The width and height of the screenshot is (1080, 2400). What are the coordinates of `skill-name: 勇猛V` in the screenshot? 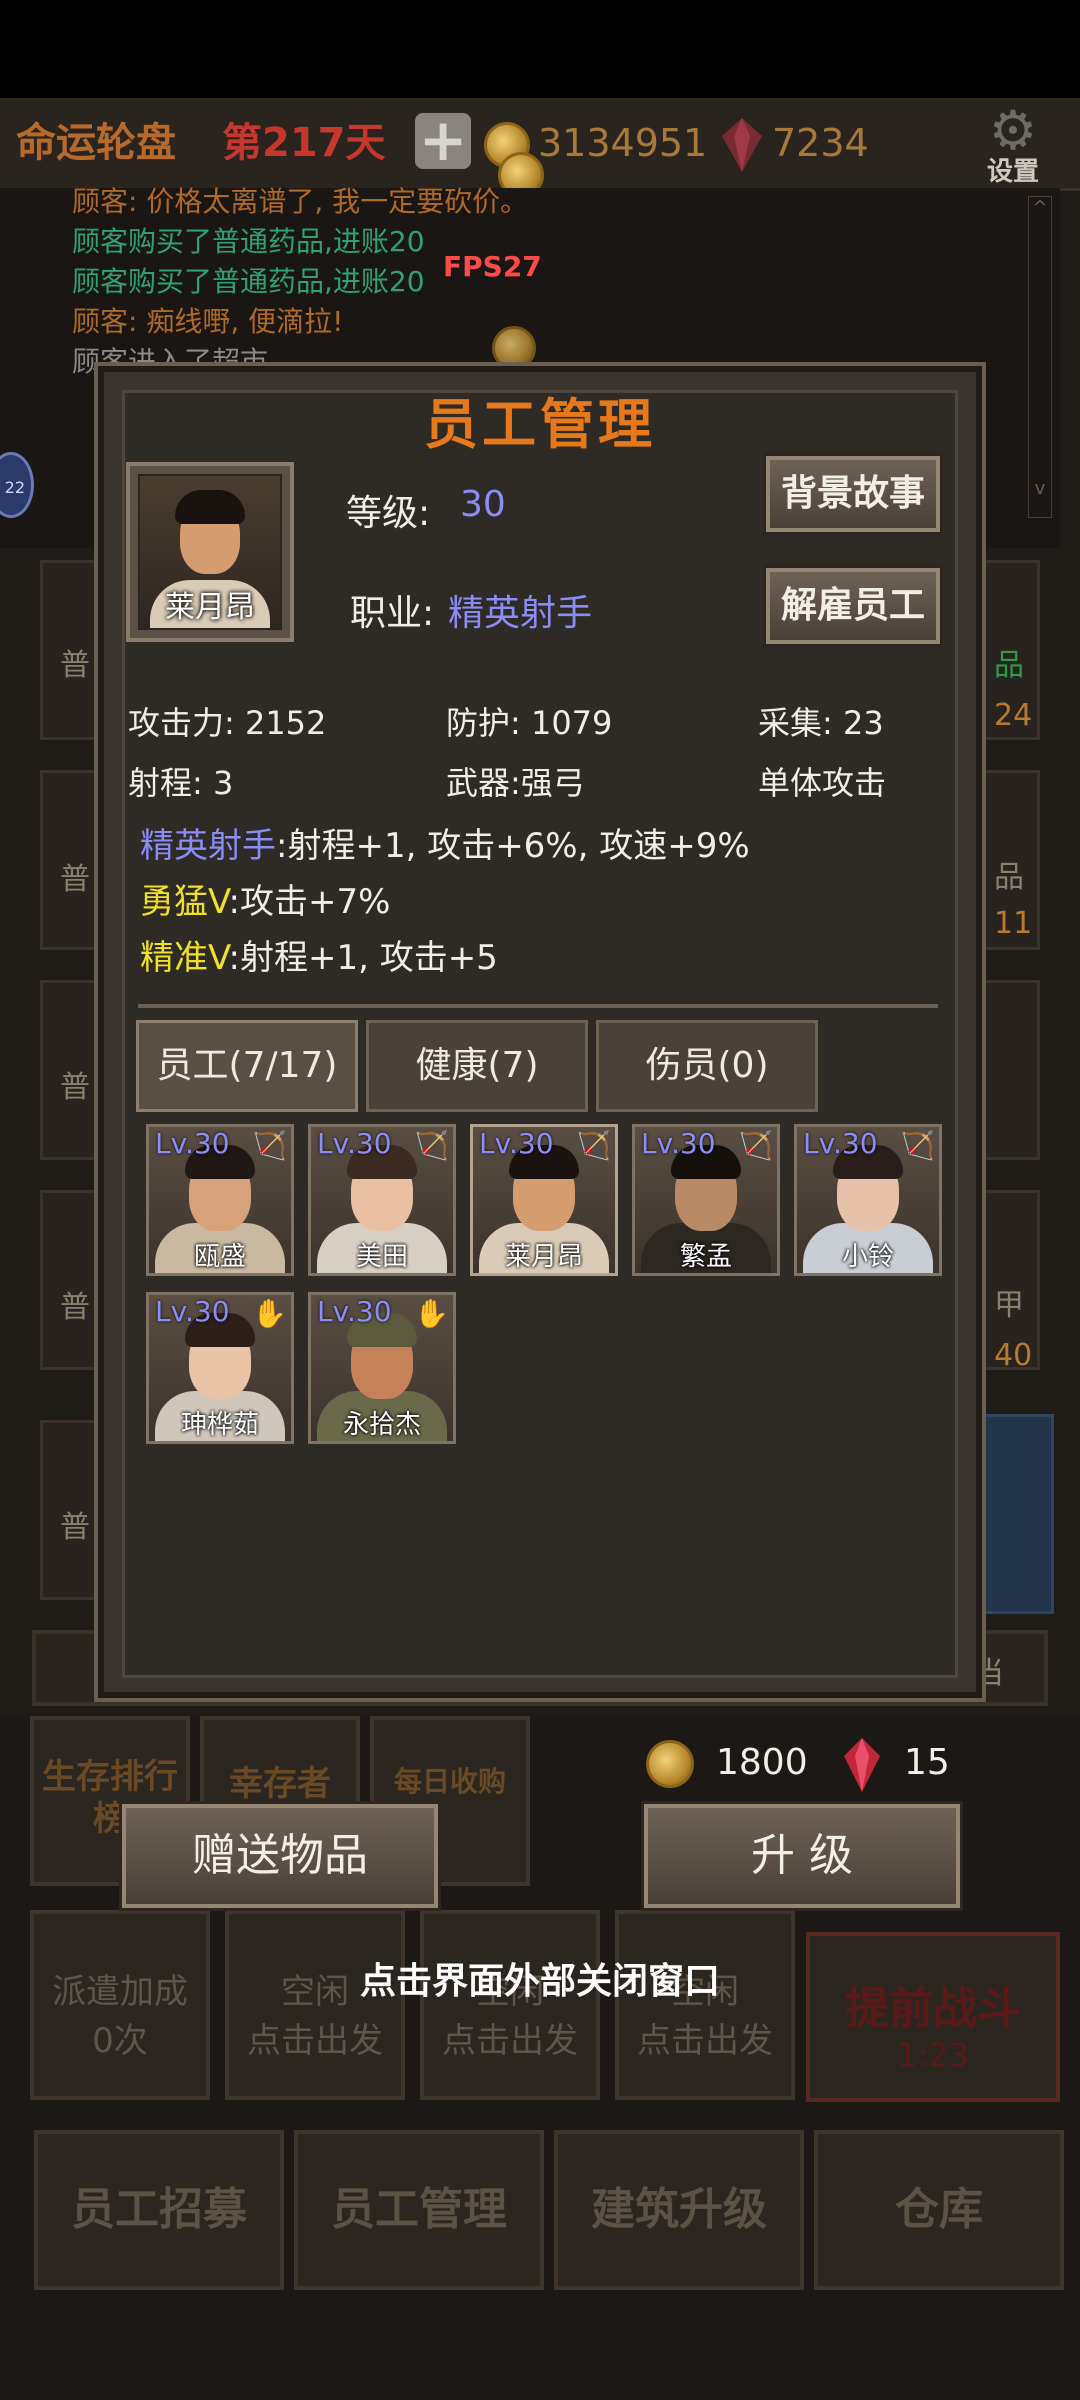 It's located at (184, 902).